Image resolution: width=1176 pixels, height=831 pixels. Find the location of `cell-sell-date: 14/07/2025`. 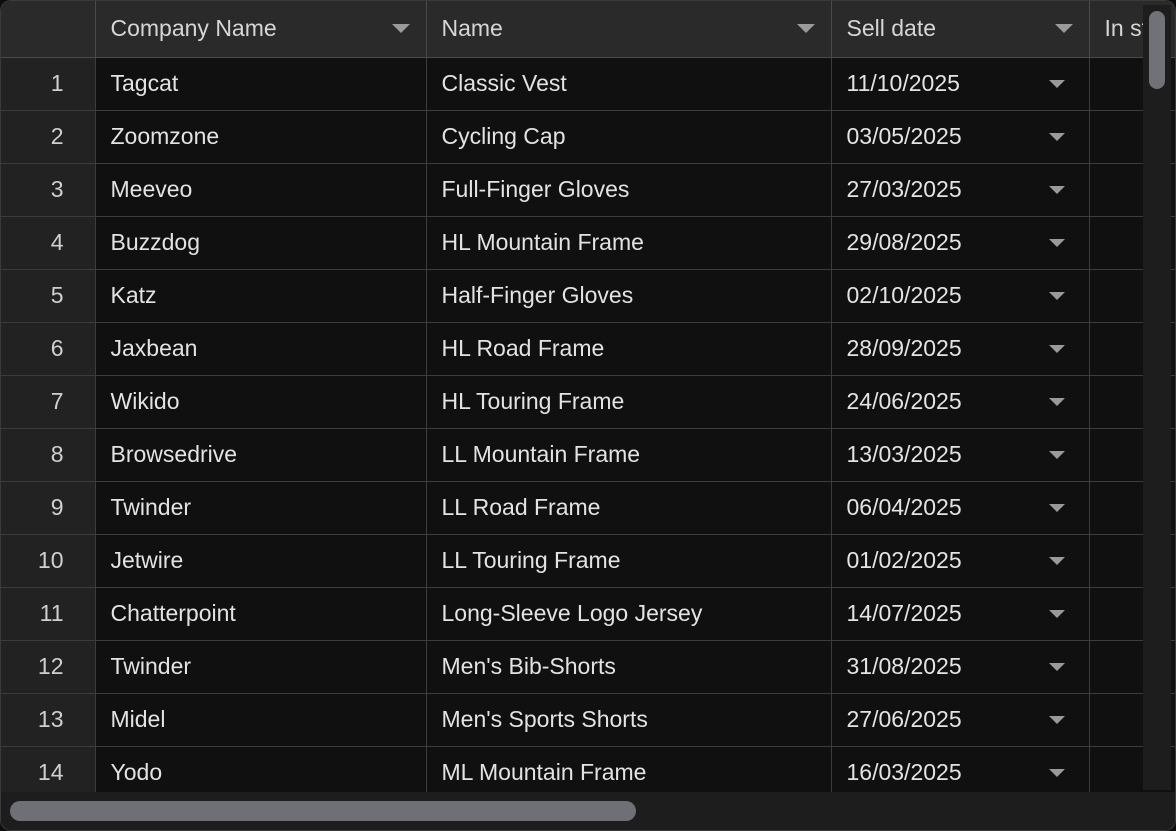

cell-sell-date: 14/07/2025 is located at coordinates (960, 614).